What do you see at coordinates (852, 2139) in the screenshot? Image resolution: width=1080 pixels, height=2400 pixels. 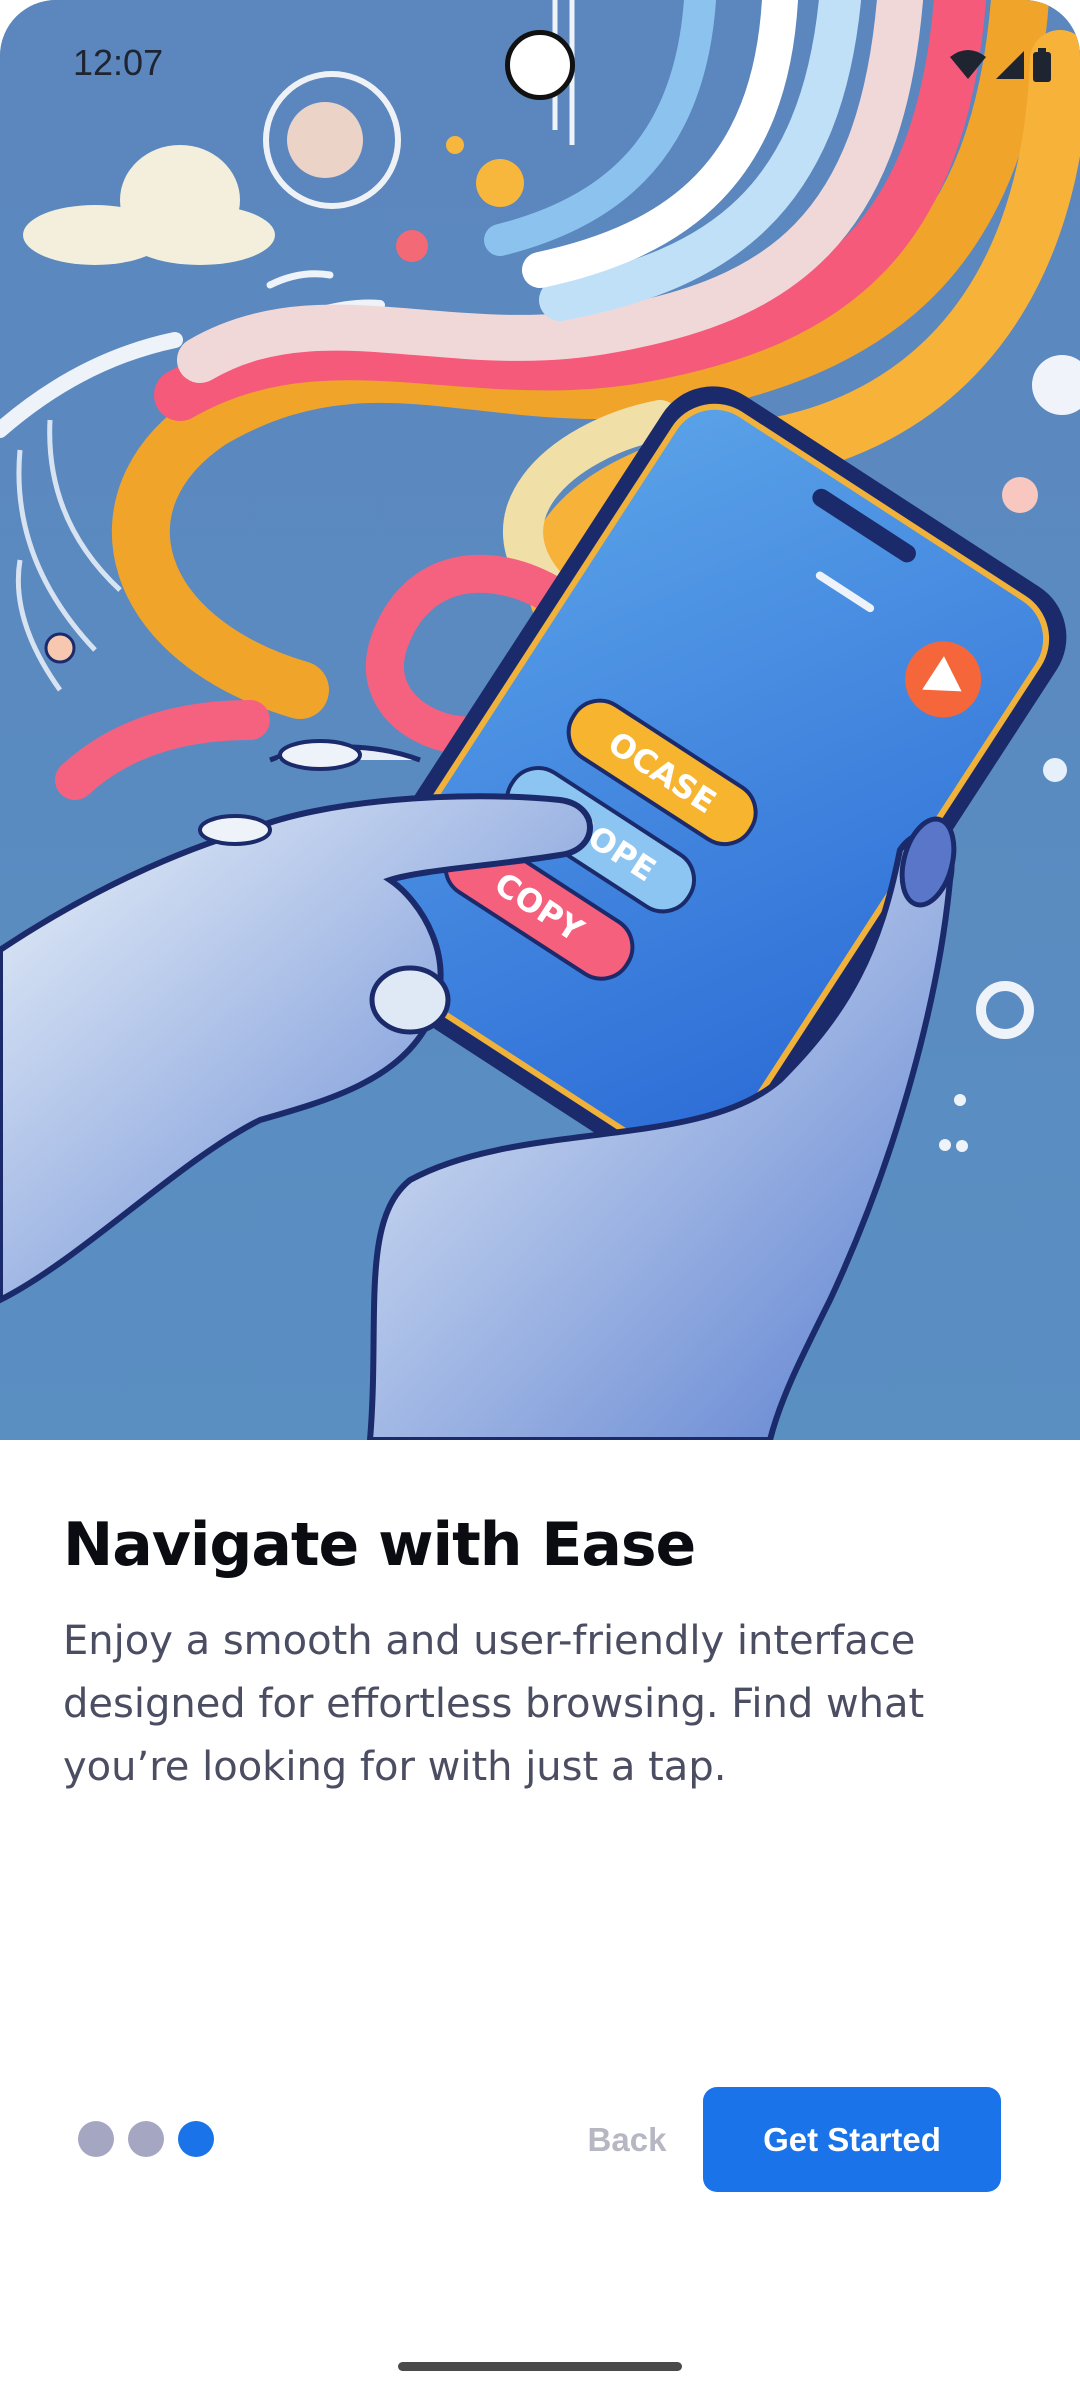 I see `get-started-button: Get Started` at bounding box center [852, 2139].